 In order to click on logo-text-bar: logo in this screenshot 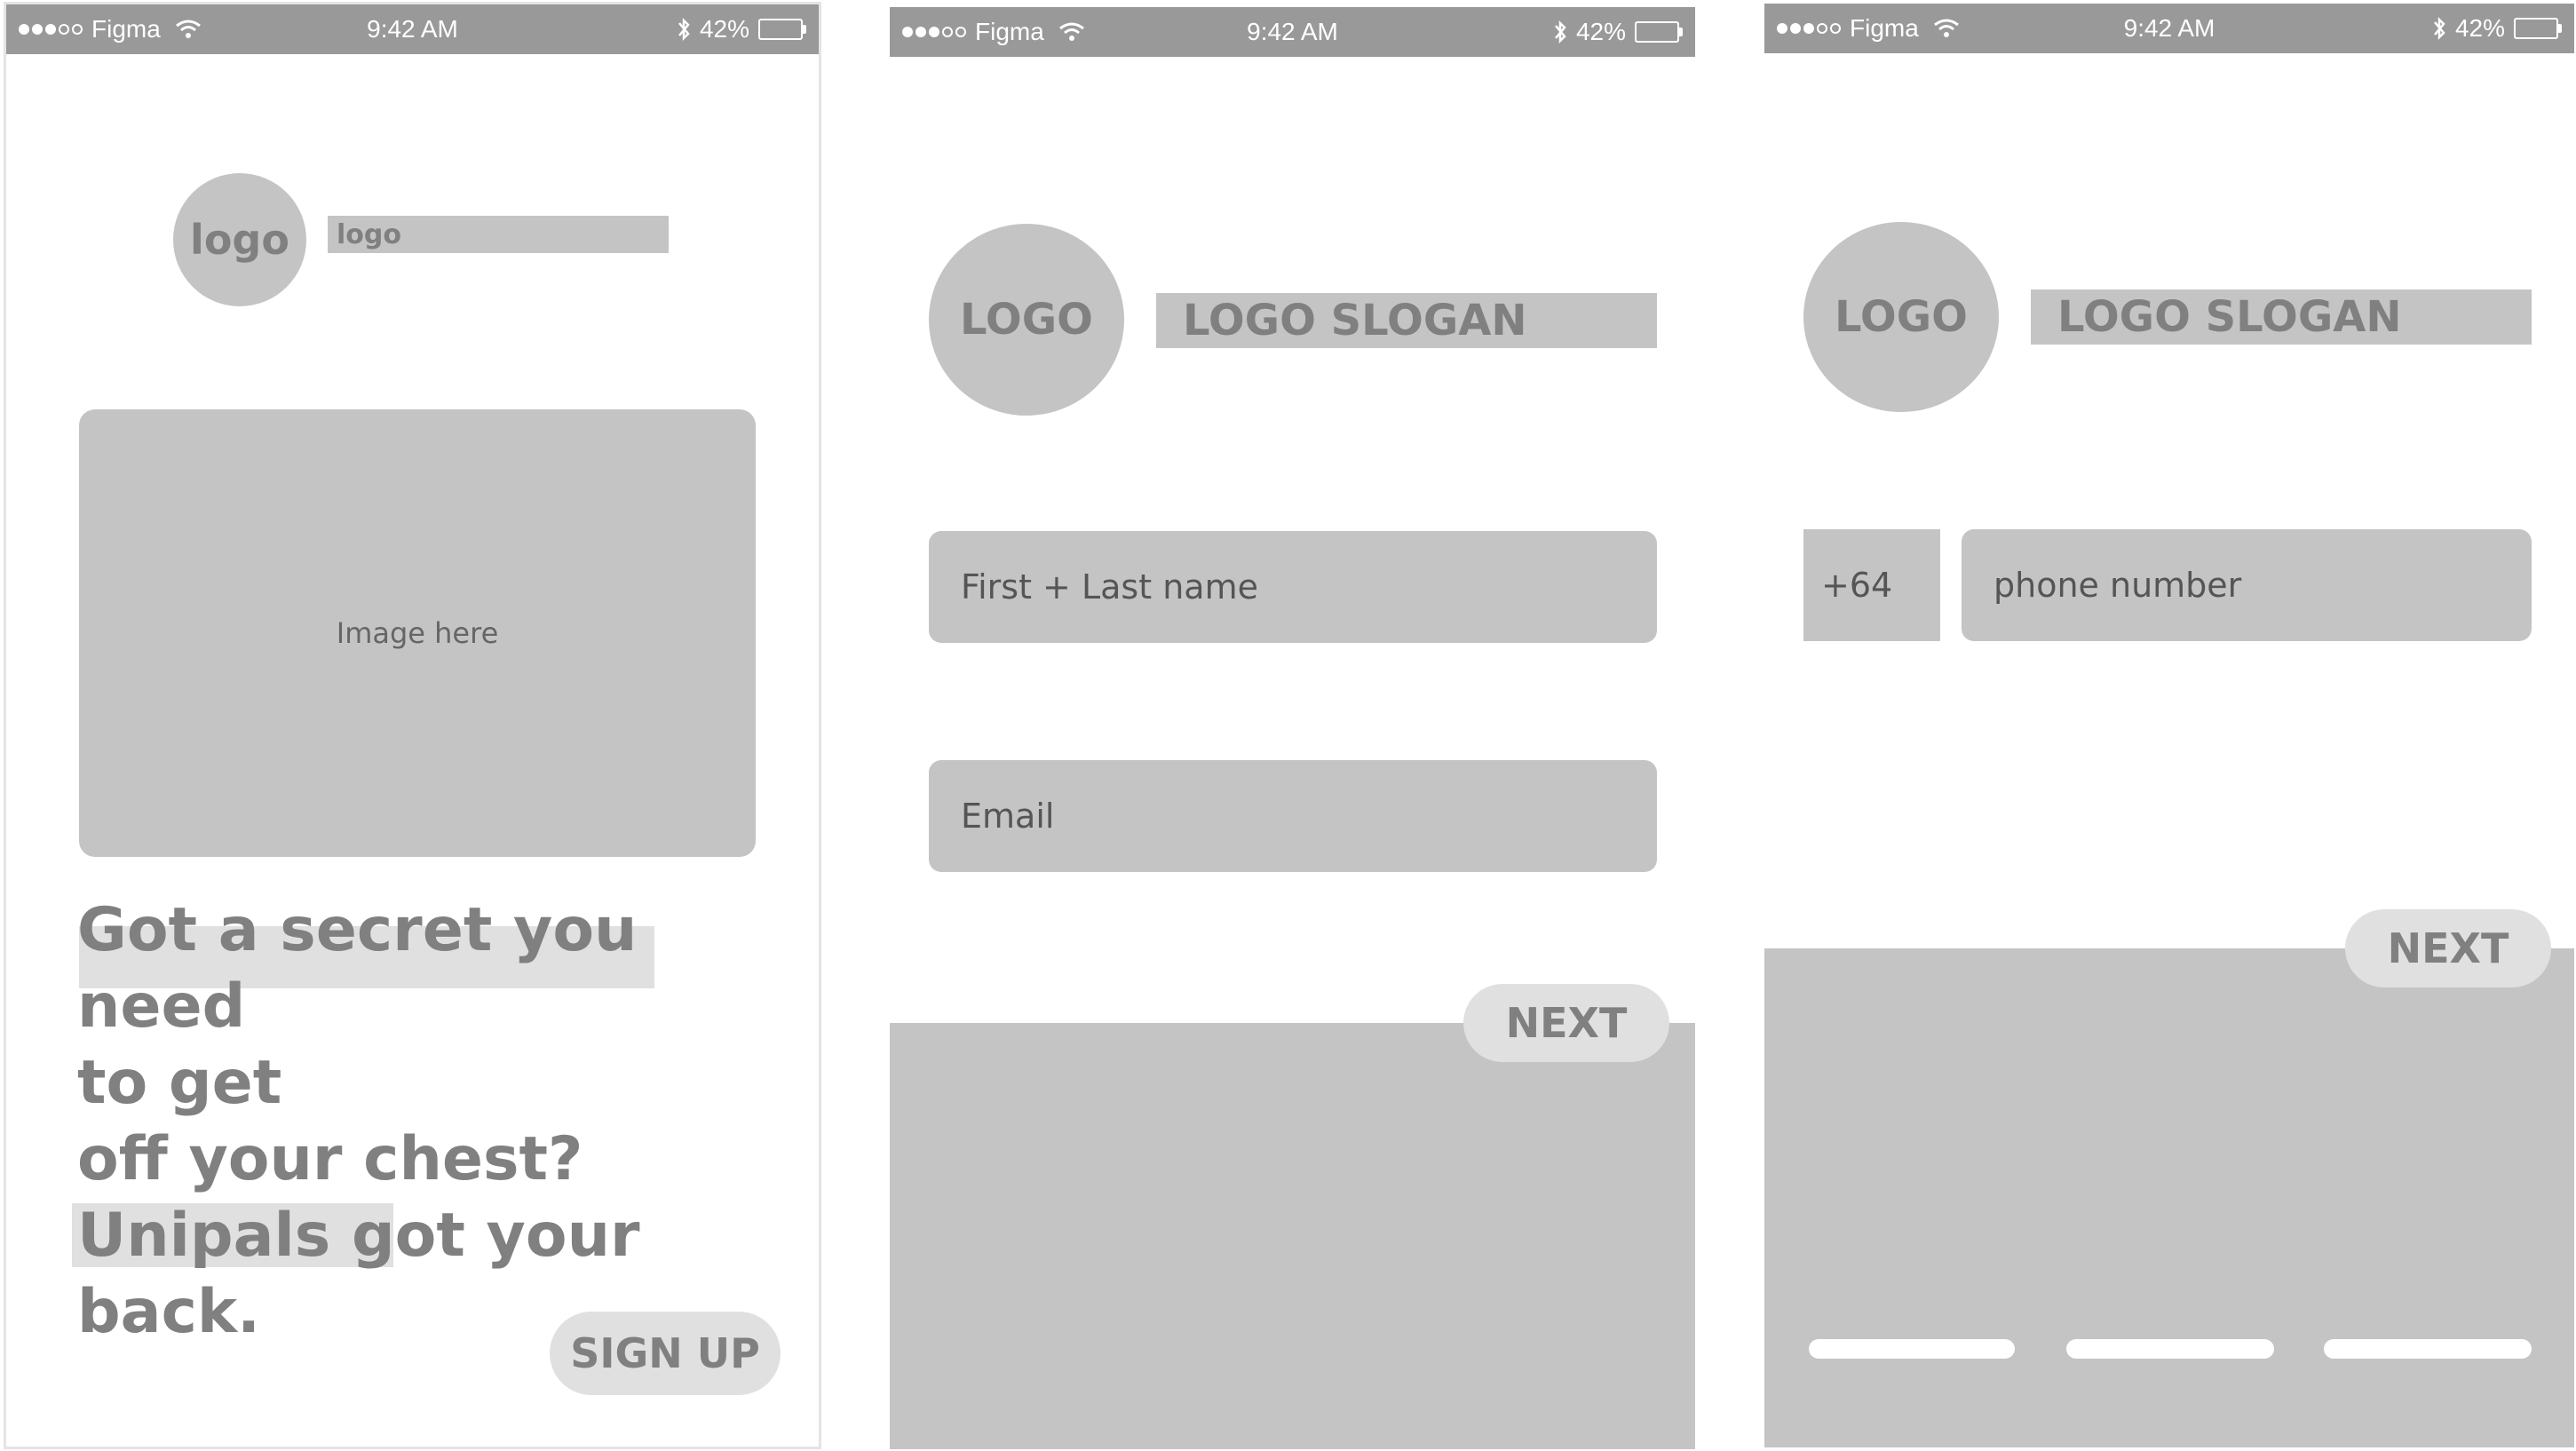, I will do `click(499, 234)`.